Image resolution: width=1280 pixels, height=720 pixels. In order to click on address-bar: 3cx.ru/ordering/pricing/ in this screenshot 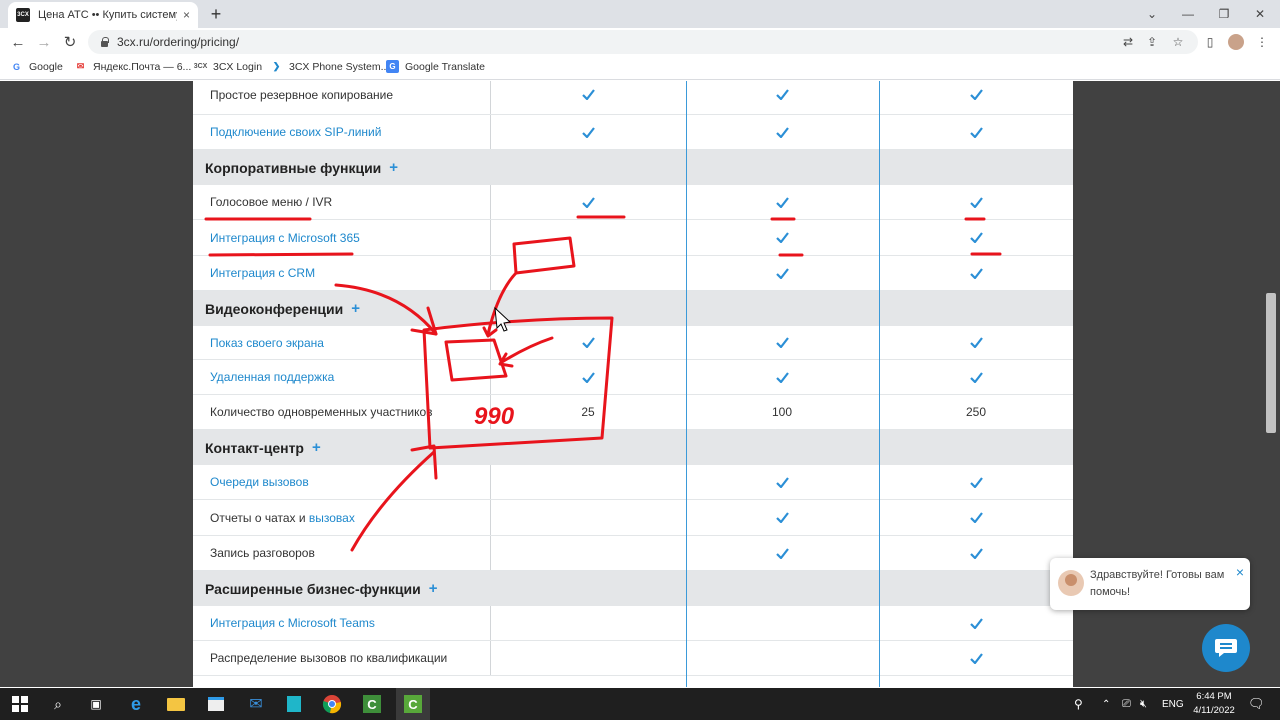, I will do `click(643, 42)`.